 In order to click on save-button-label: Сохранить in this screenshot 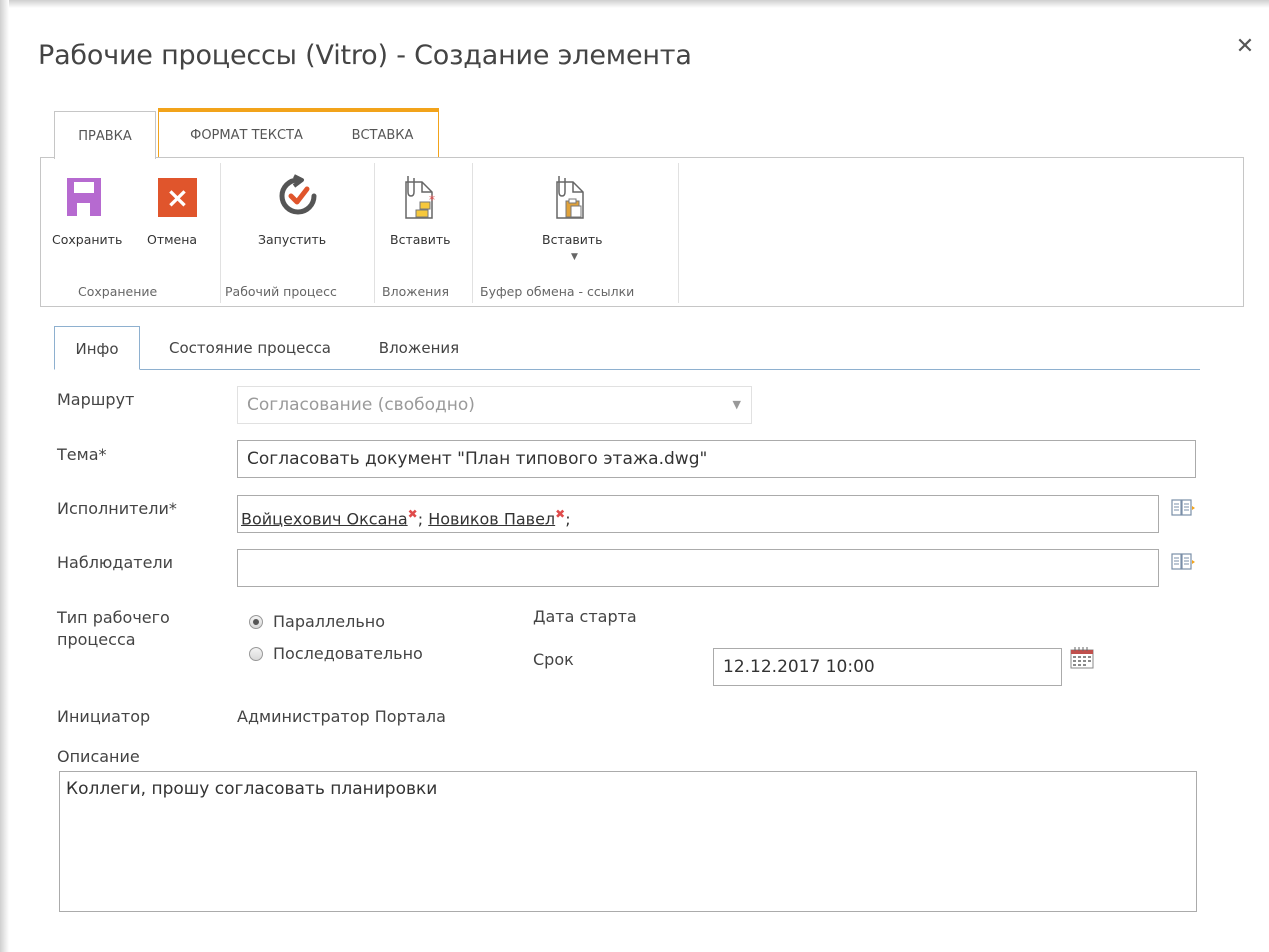, I will do `click(87, 239)`.